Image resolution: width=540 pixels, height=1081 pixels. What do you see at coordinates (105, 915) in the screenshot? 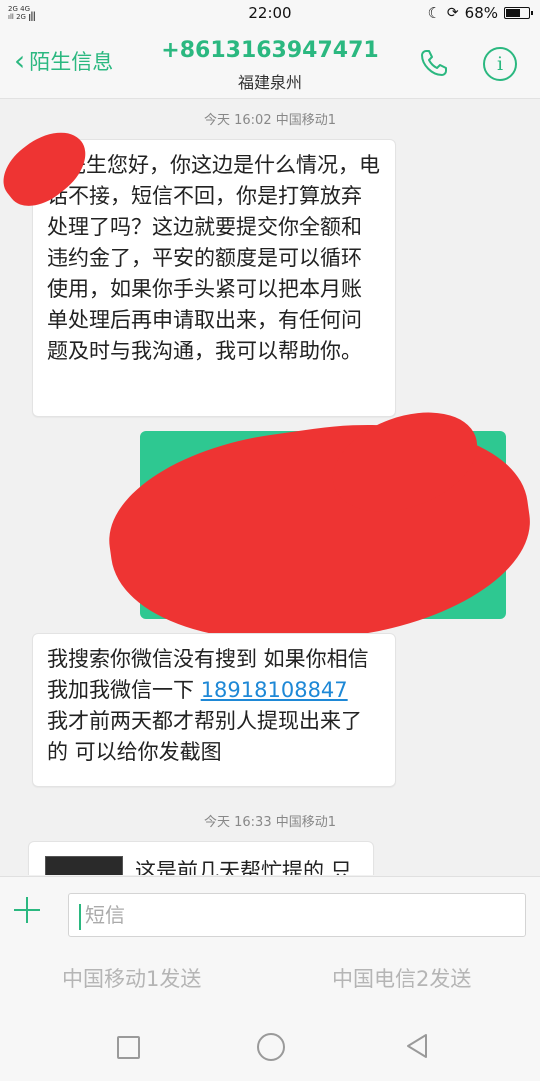
I see `input-placeholder: 短信` at bounding box center [105, 915].